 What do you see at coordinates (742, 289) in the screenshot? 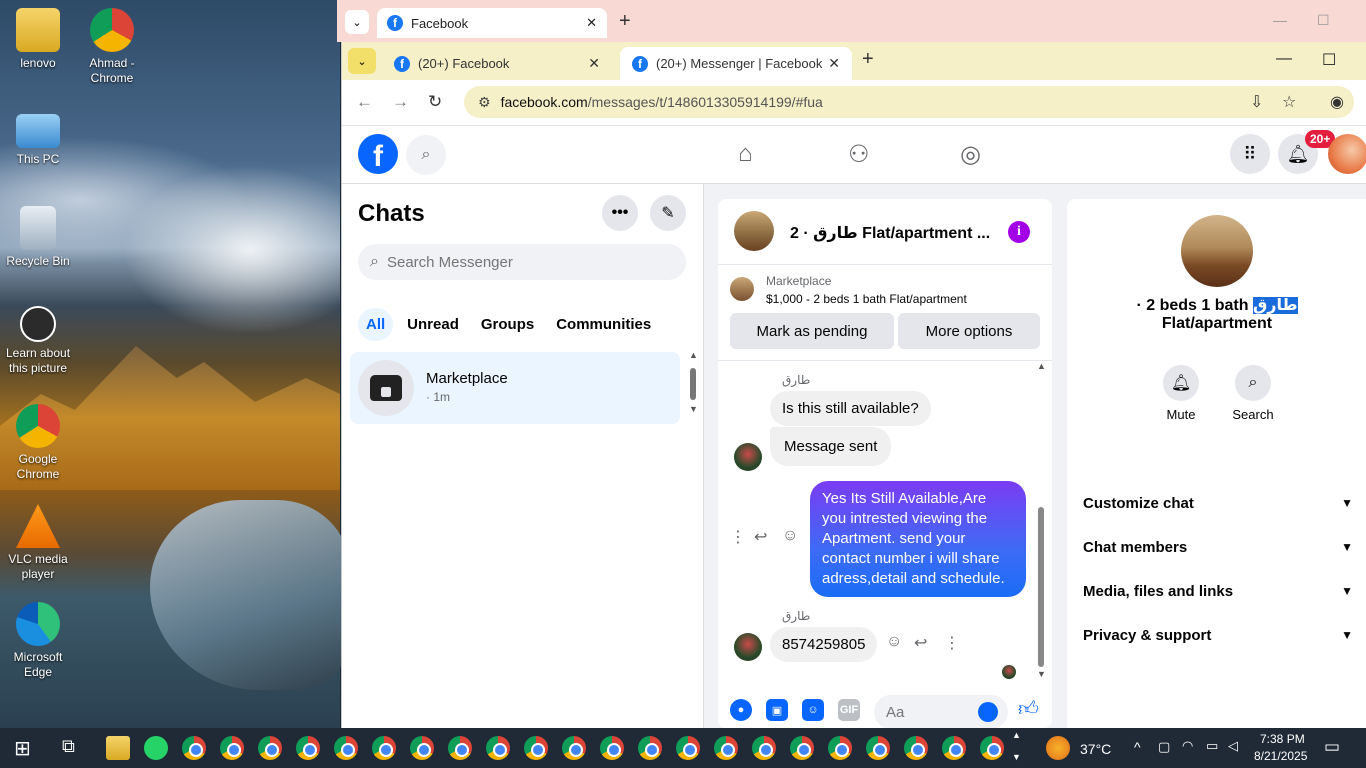
I see `listing-thumbnail` at bounding box center [742, 289].